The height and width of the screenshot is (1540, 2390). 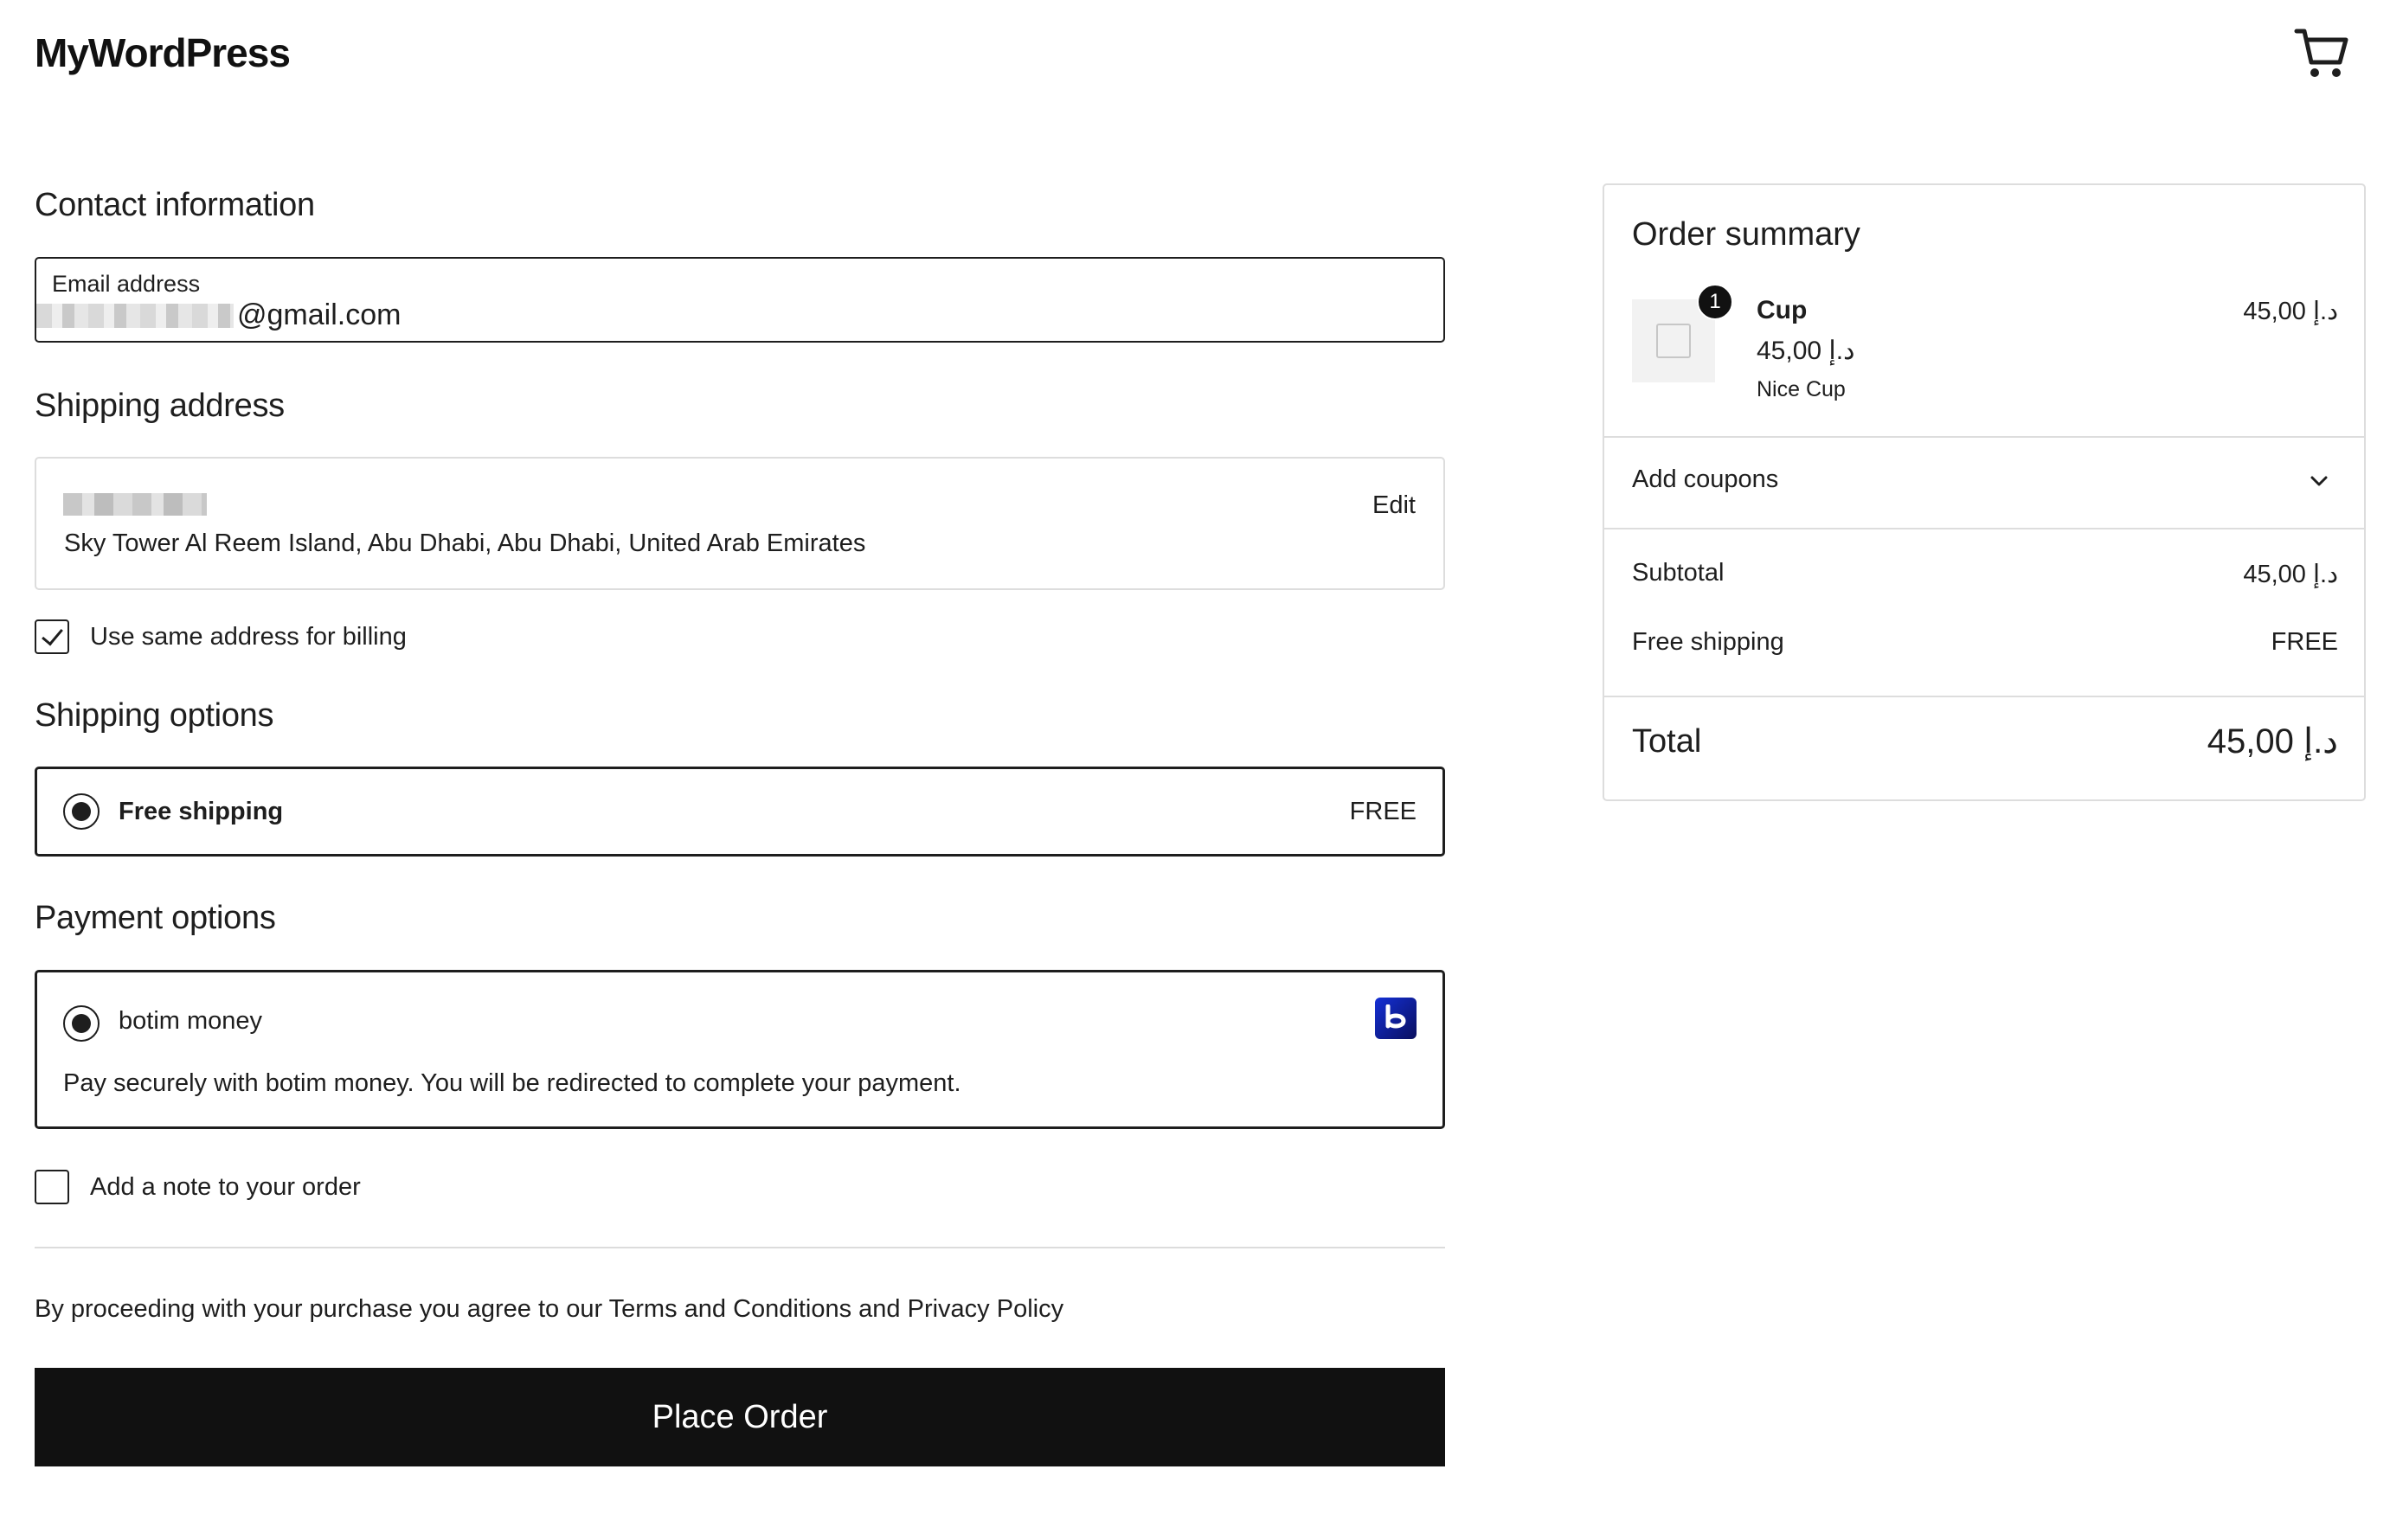 What do you see at coordinates (2305, 642) in the screenshot?
I see `shipping-cost-value: FREE` at bounding box center [2305, 642].